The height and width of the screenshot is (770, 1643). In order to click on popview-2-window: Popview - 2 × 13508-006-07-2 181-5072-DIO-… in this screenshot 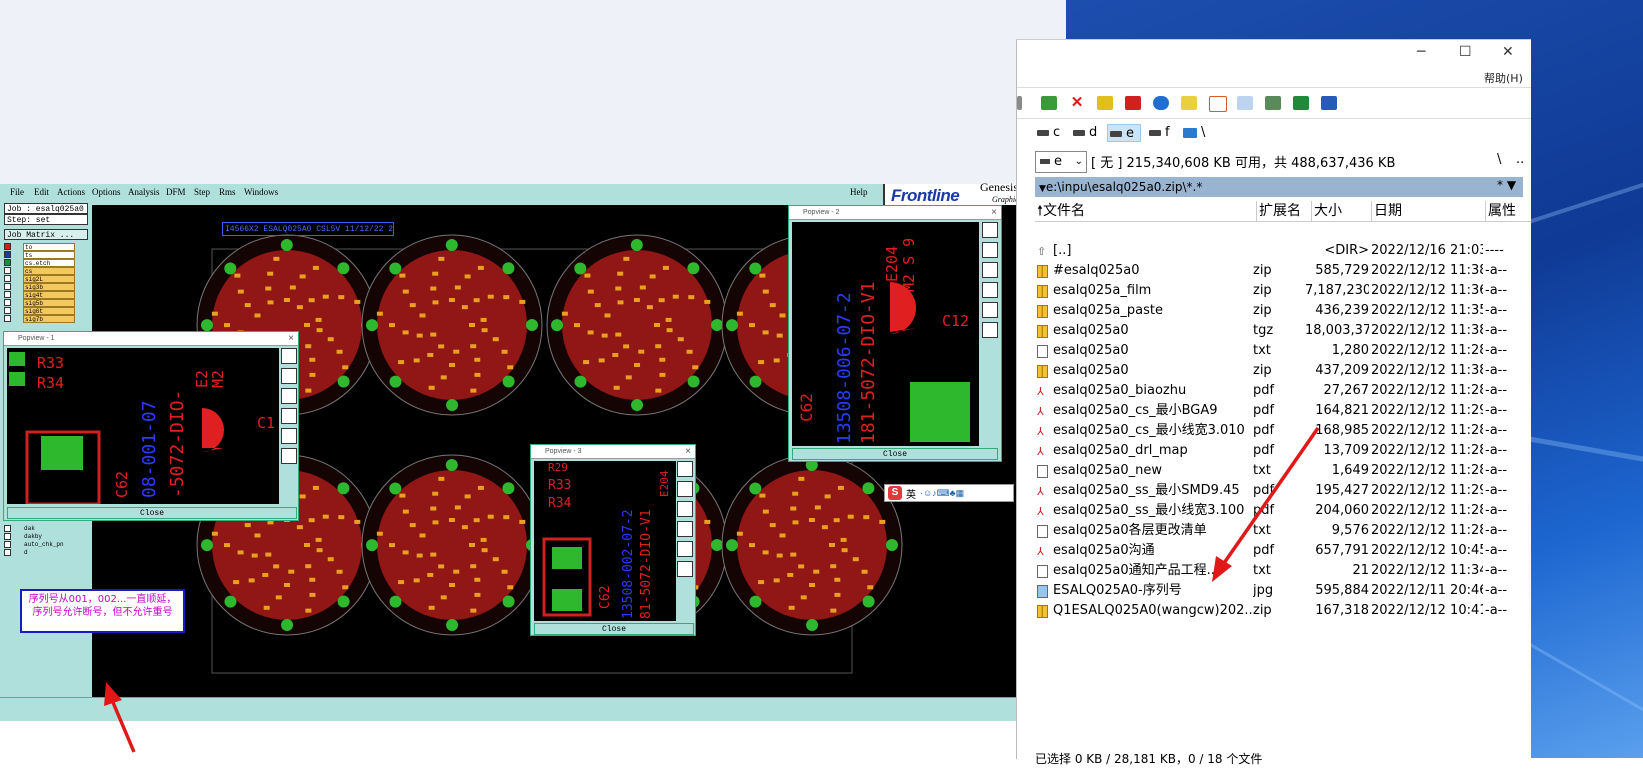, I will do `click(895, 333)`.